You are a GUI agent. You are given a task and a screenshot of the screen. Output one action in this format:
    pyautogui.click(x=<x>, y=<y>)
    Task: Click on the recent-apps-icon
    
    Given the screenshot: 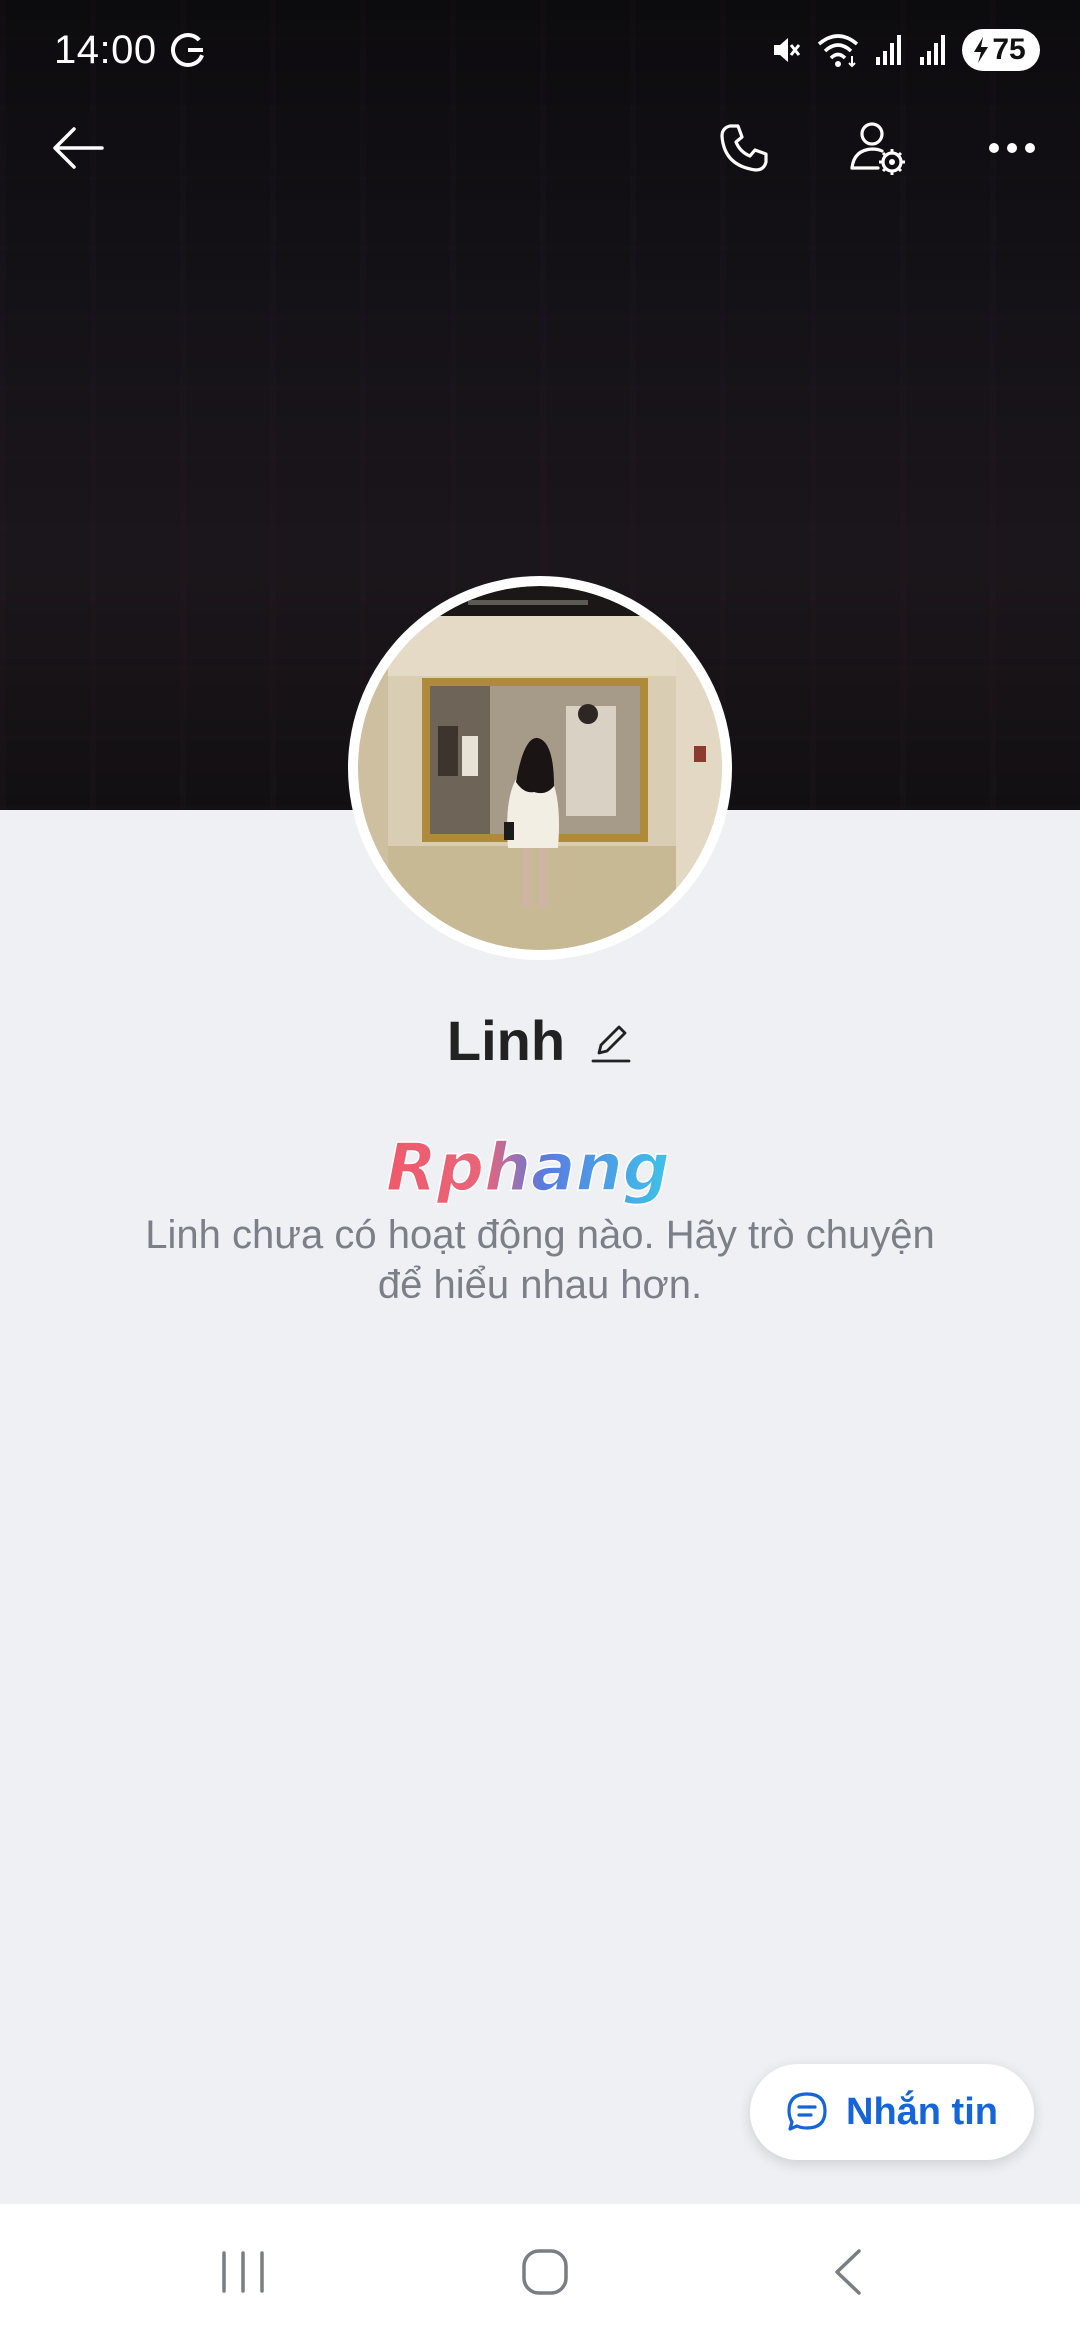 What is the action you would take?
    pyautogui.click(x=243, y=2272)
    